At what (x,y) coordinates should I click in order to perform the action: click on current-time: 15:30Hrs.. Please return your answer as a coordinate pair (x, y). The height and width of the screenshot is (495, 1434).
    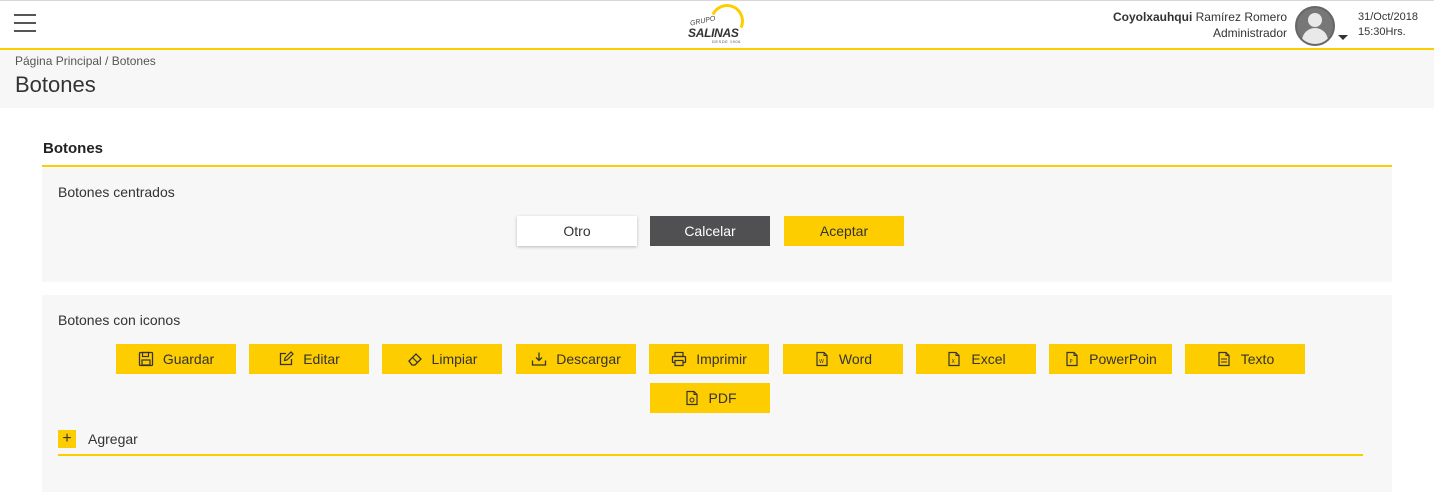
    Looking at the image, I should click on (1382, 32).